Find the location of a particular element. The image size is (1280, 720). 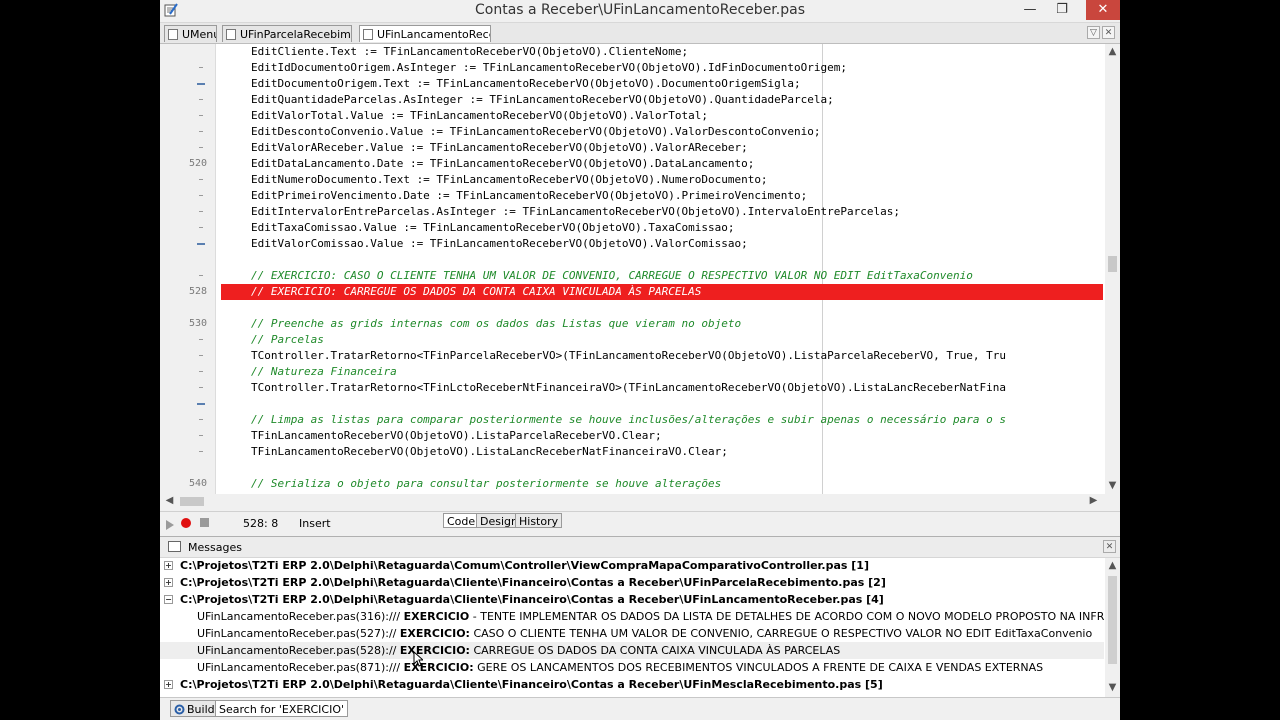

tab-search-results: Search for 'EXERCICIO' is located at coordinates (281, 708).